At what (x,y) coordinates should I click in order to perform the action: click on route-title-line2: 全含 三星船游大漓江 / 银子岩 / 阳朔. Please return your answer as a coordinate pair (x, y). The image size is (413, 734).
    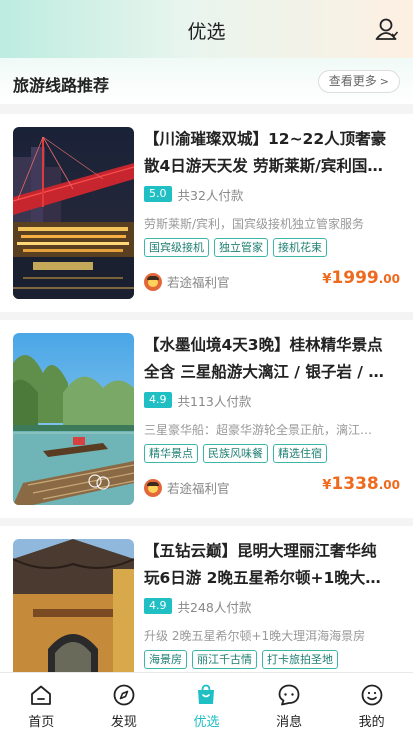
    Looking at the image, I should click on (270, 372).